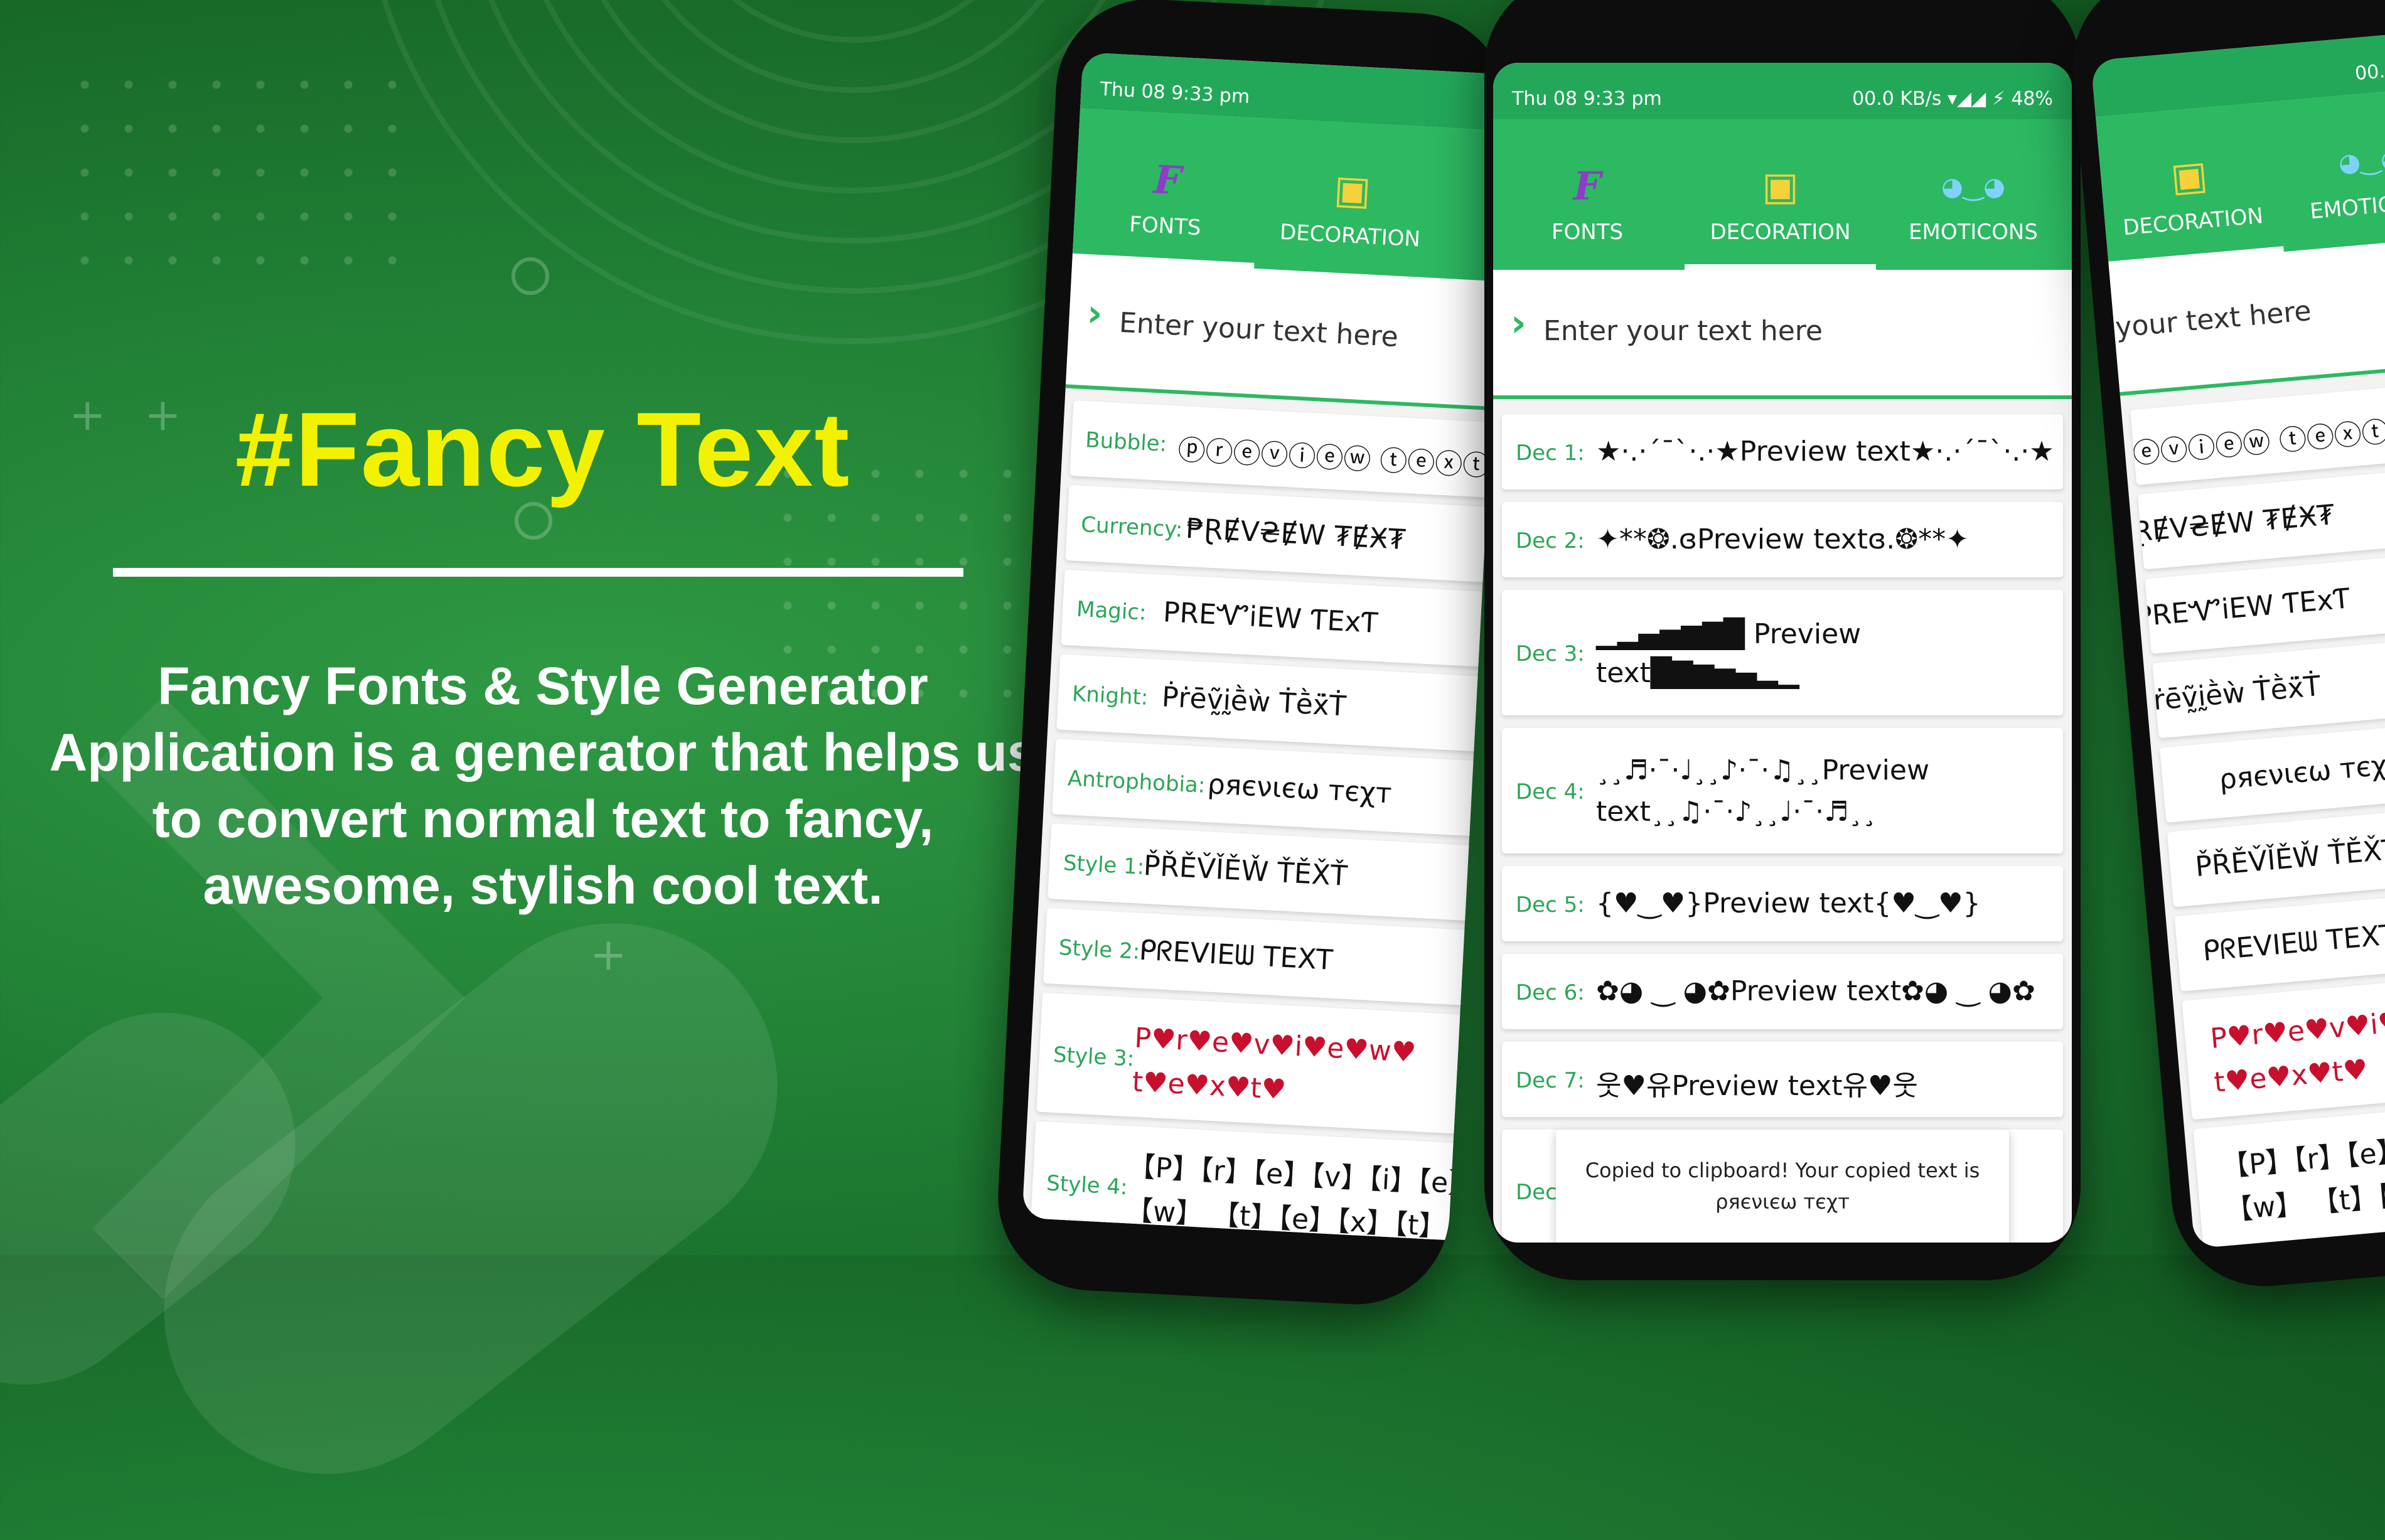 This screenshot has height=1540, width=2385. I want to click on decoration-row: Dec 7: 웃♥유Preview text유♥웃, so click(1782, 1079).